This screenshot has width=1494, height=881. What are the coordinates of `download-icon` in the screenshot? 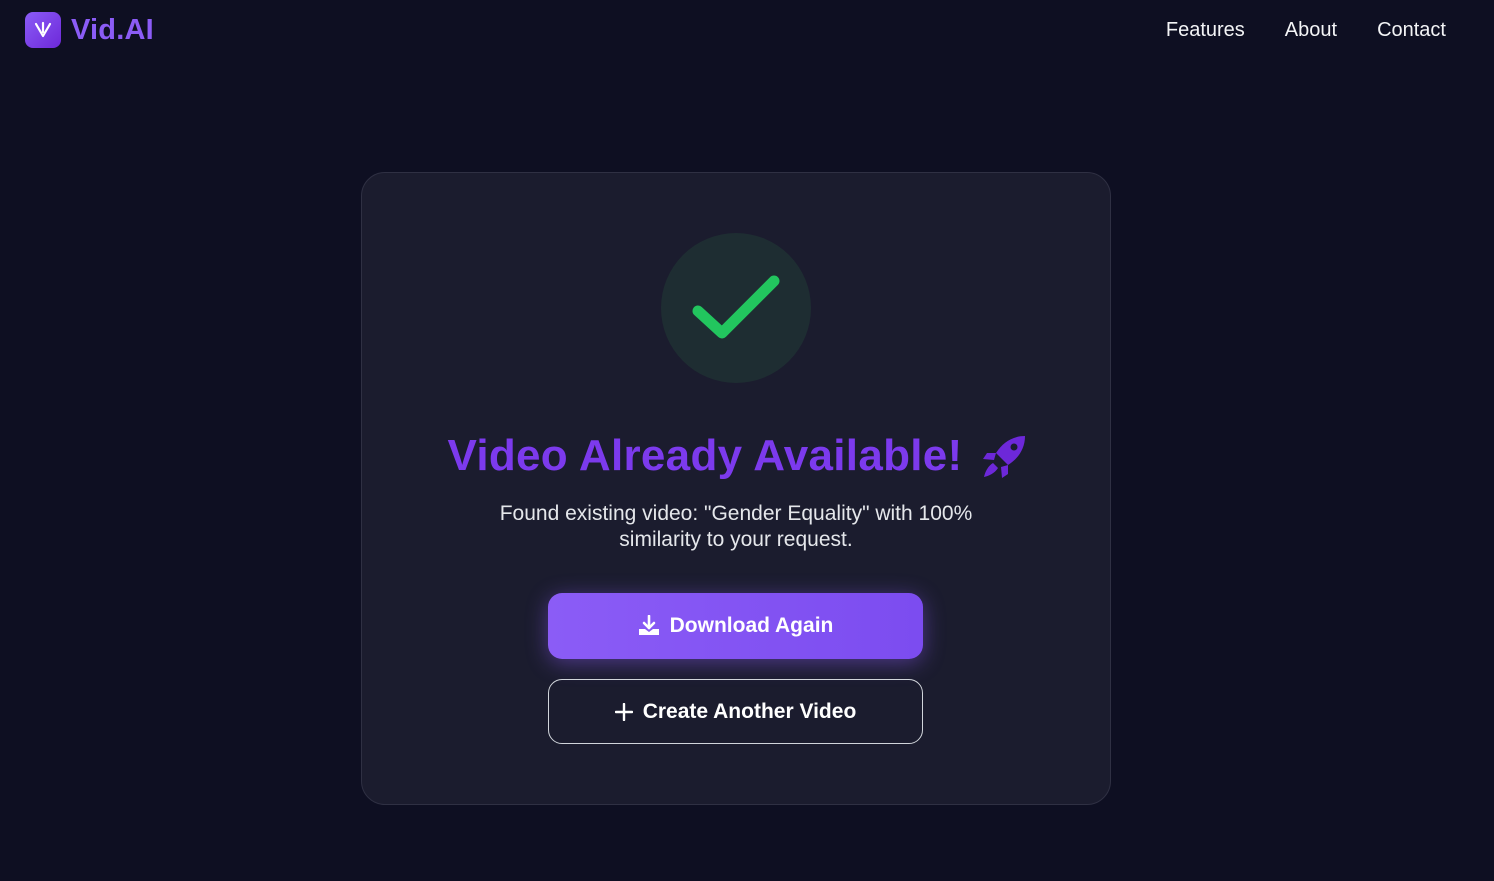 It's located at (649, 626).